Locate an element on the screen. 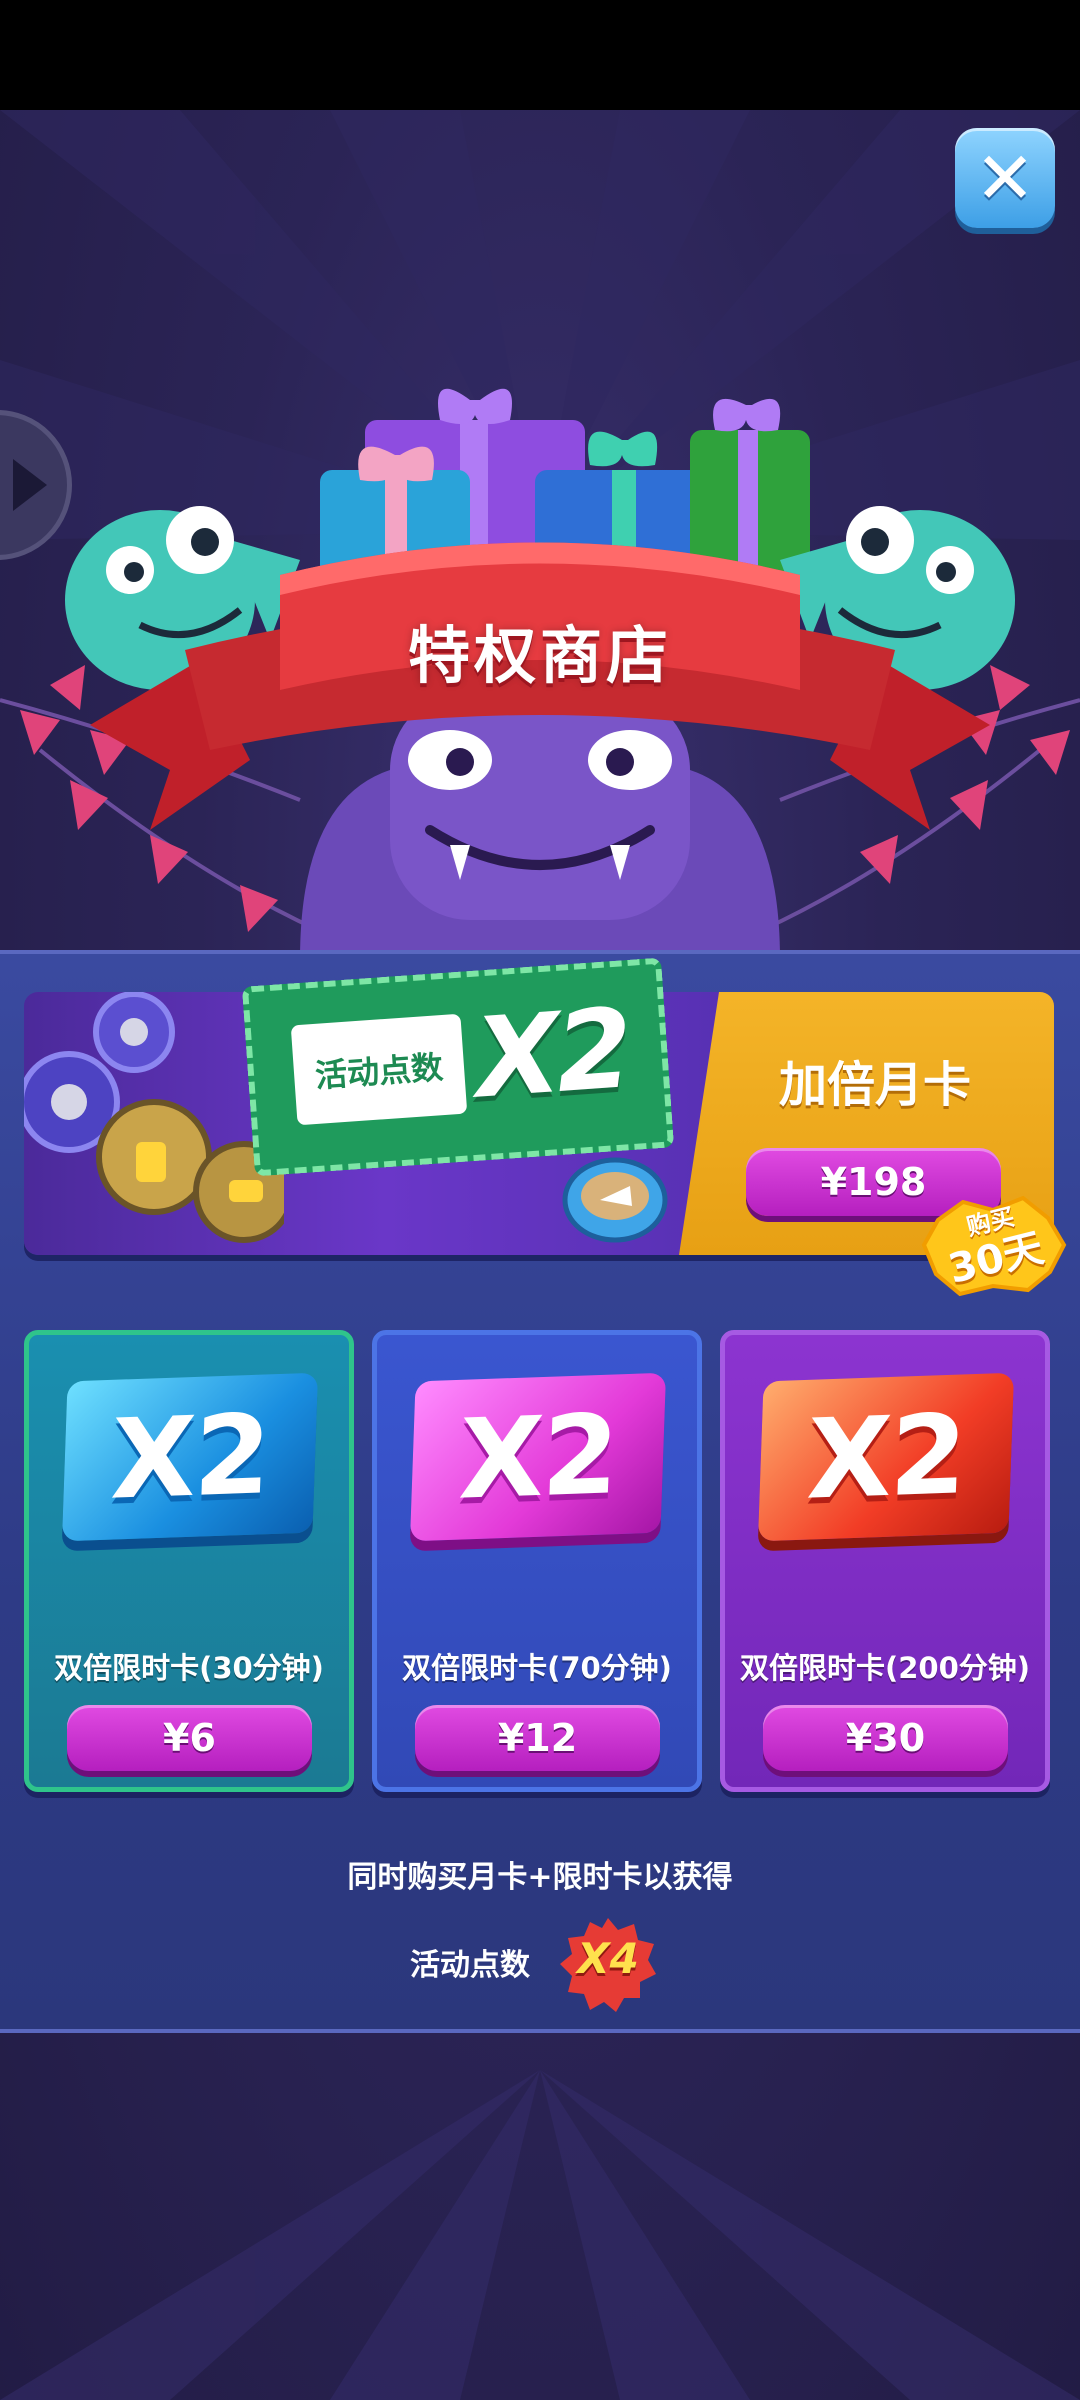 The image size is (1080, 2400). timed-card-label: 双倍限时卡(70分钟) is located at coordinates (537, 1668).